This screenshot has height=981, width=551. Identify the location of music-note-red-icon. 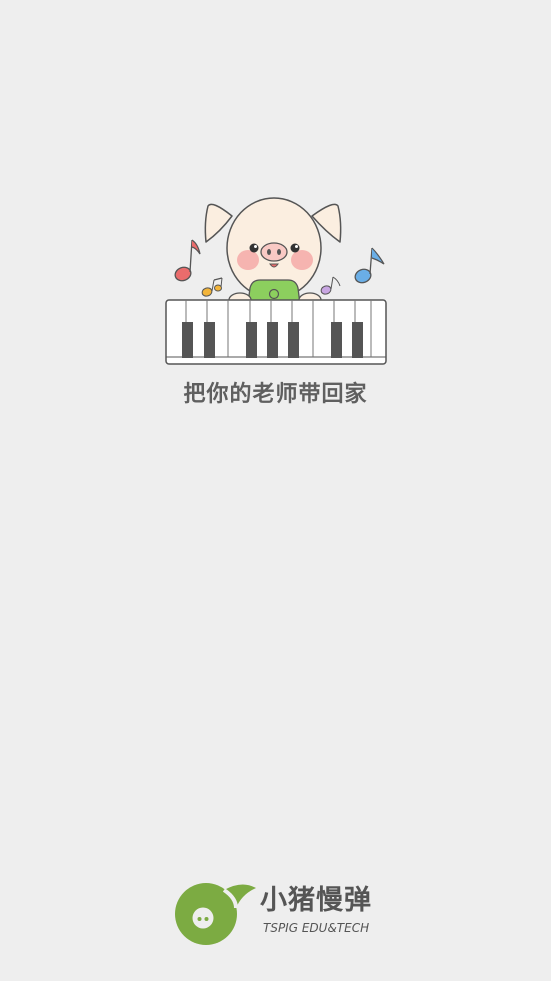
(187, 260).